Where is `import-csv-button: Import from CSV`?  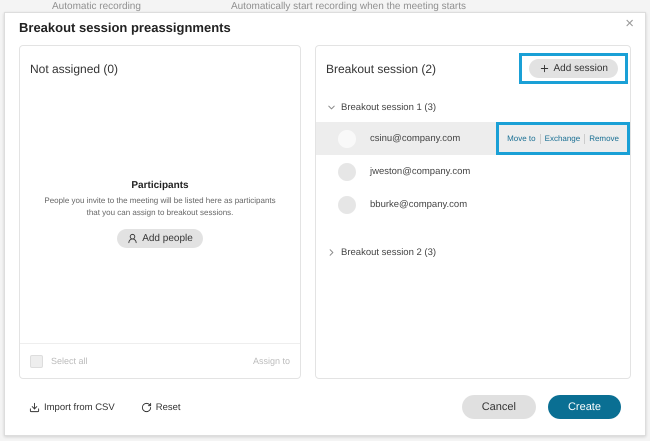 import-csv-button: Import from CSV is located at coordinates (72, 407).